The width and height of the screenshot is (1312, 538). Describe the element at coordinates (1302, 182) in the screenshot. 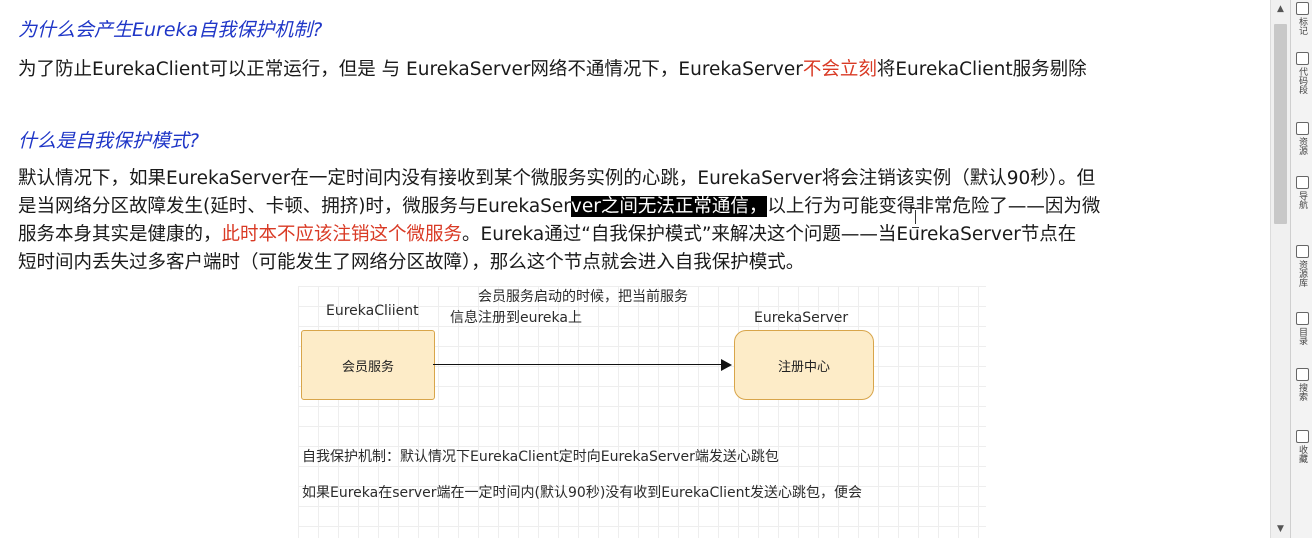

I see `nav-icon` at that location.